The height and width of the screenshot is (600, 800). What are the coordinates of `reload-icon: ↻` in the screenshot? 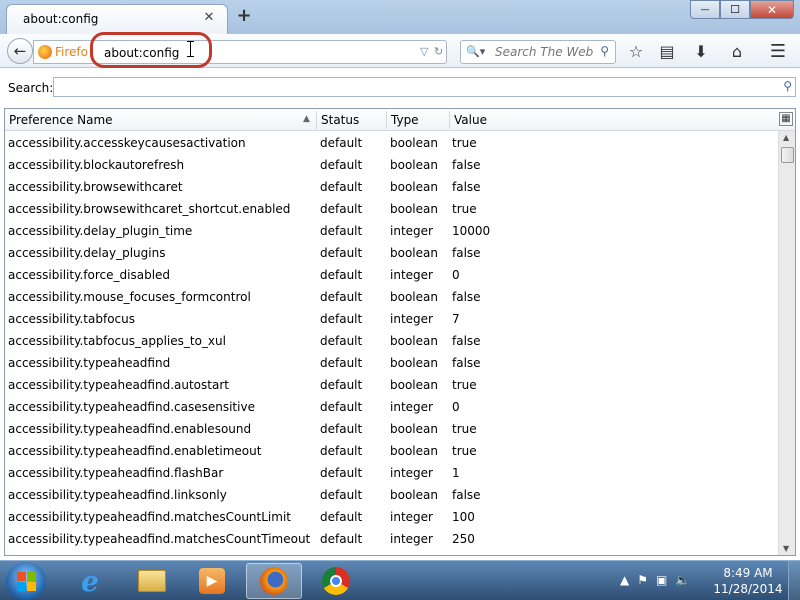 It's located at (438, 51).